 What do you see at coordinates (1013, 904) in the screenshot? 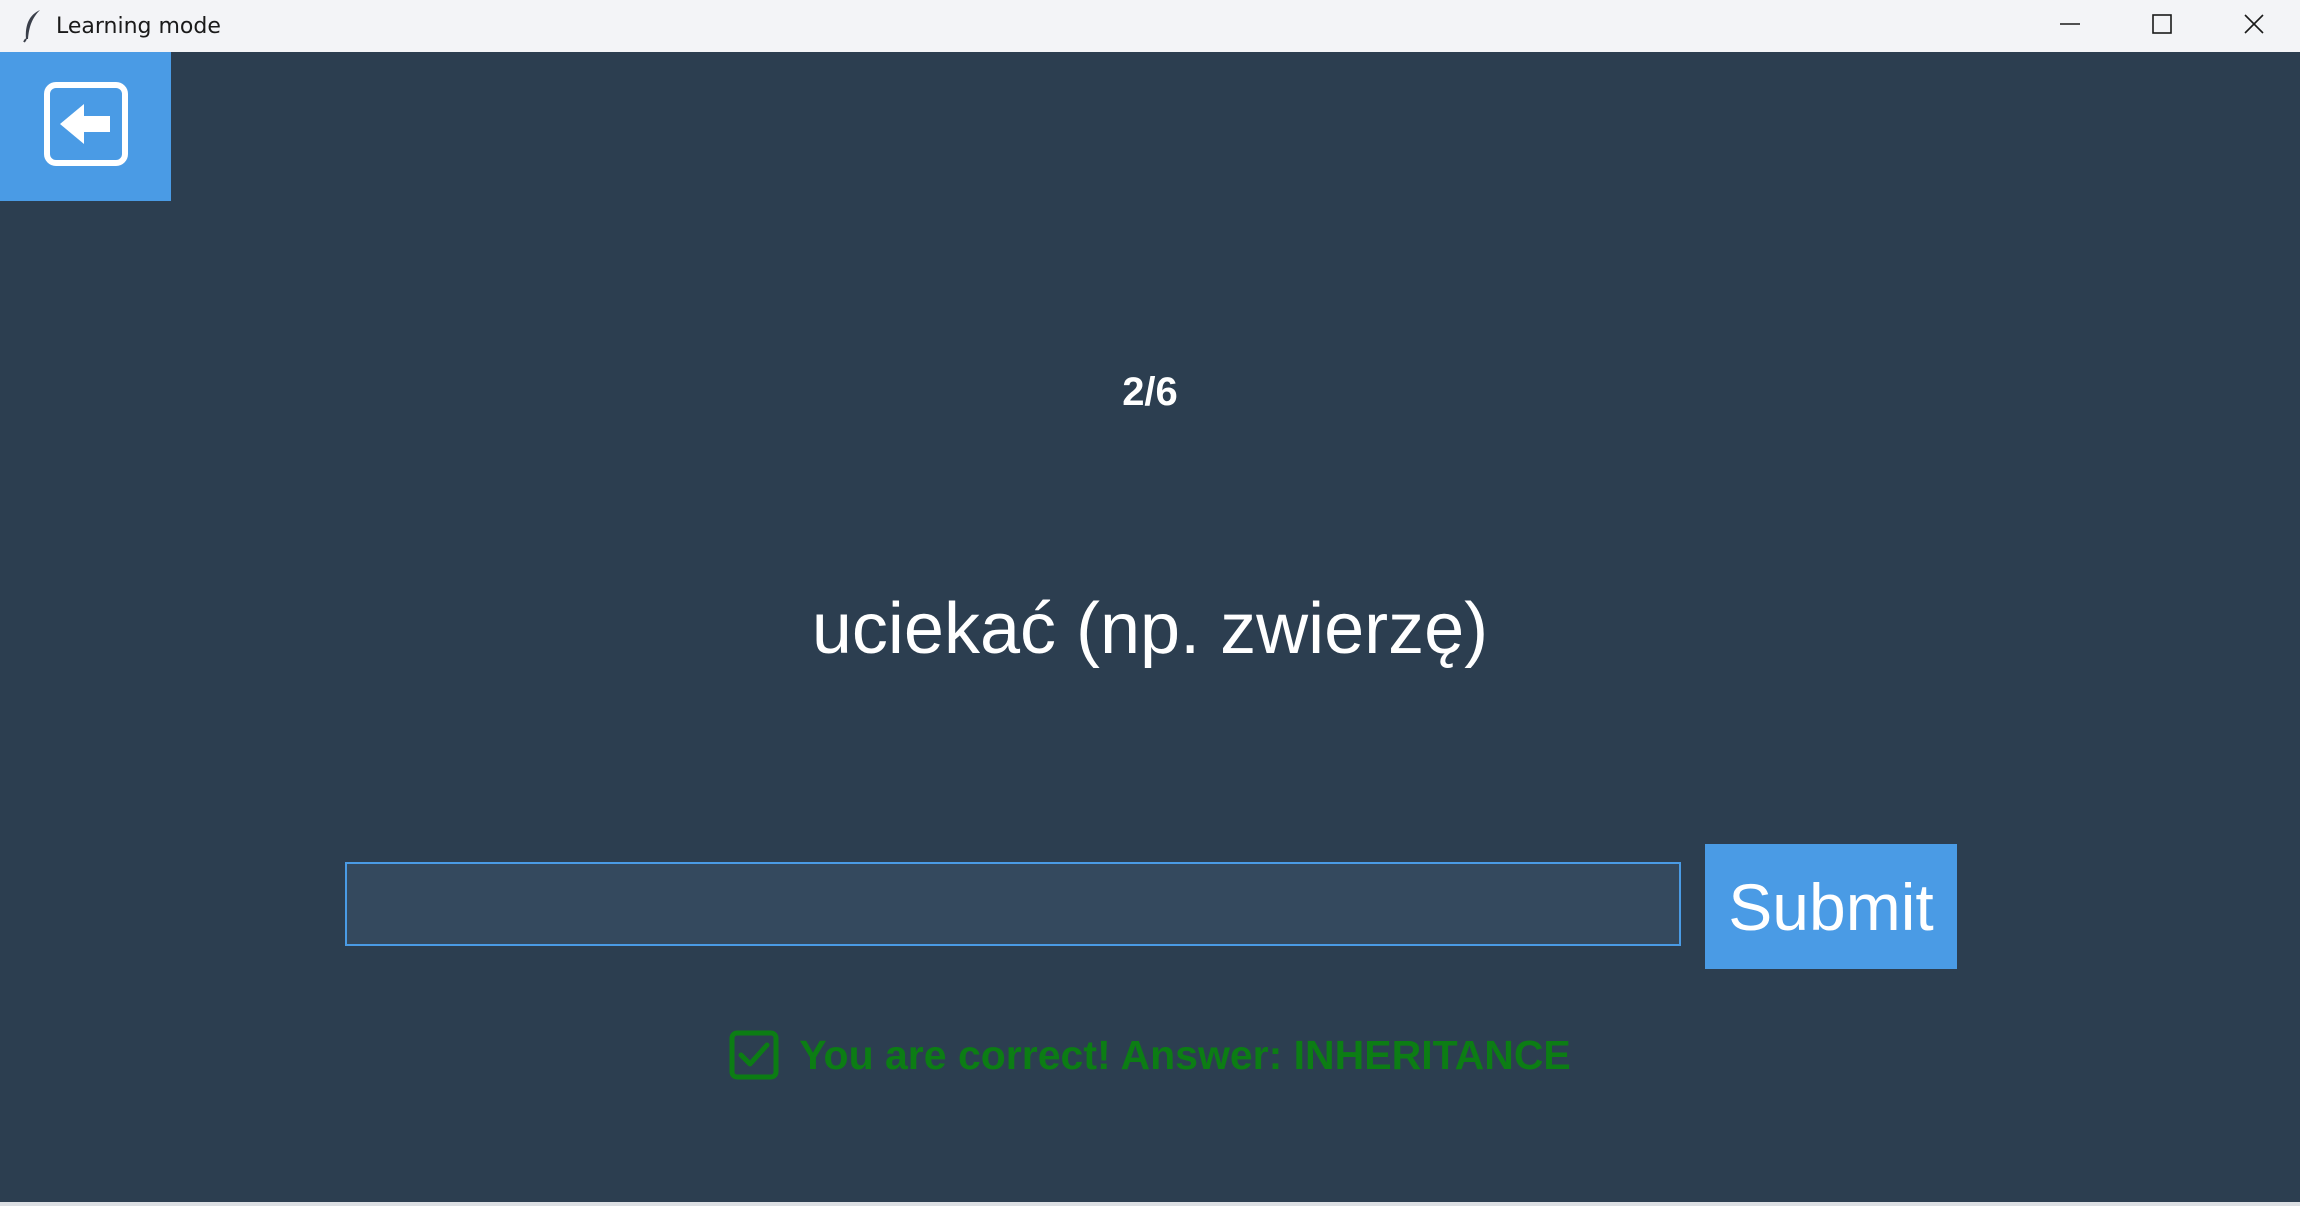
I see `answer-input` at bounding box center [1013, 904].